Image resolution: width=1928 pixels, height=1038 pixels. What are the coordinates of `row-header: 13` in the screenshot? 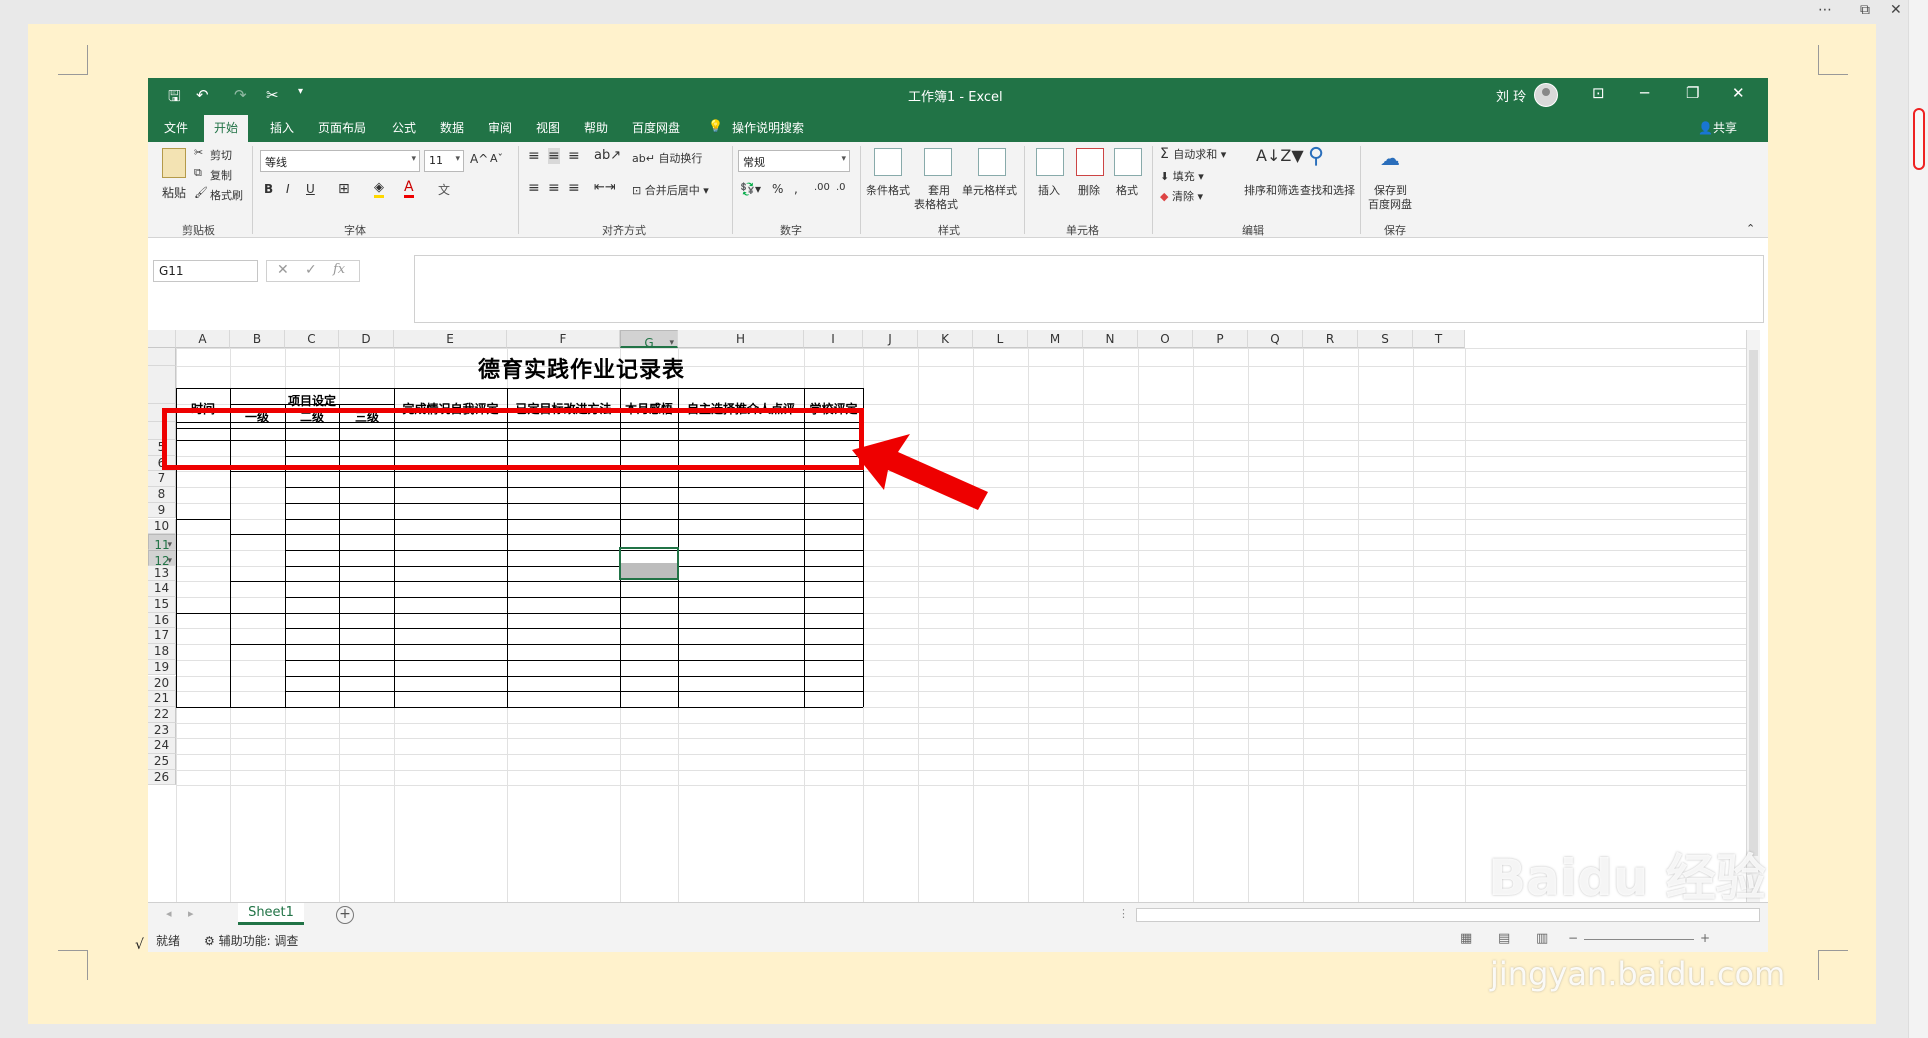 It's located at (162, 573).